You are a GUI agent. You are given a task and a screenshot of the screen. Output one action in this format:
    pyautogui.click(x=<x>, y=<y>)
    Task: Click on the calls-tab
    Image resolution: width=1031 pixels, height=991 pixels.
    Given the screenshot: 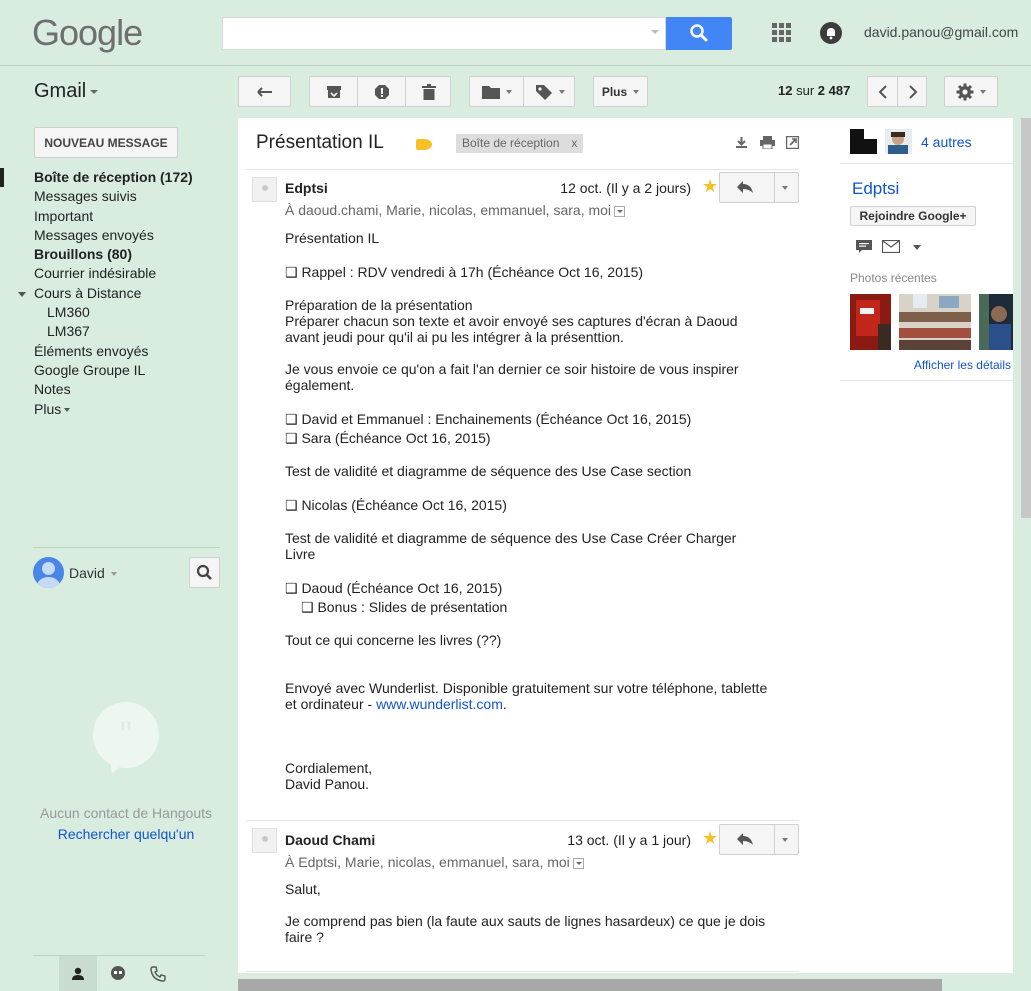 What is the action you would take?
    pyautogui.click(x=158, y=973)
    